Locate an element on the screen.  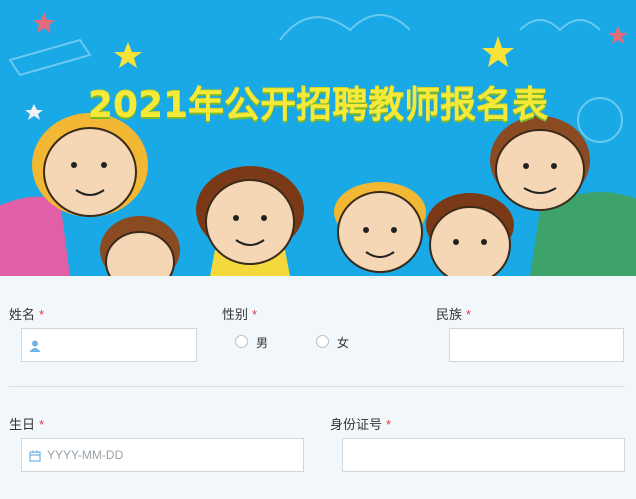
name-input is located at coordinates (109, 345).